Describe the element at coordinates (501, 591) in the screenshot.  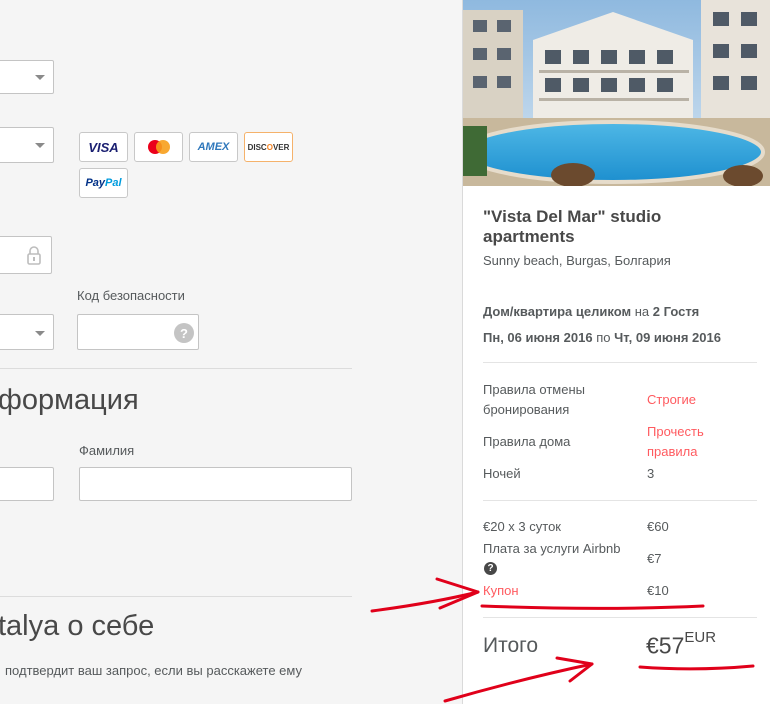
I see `coupon-label: Купон` at that location.